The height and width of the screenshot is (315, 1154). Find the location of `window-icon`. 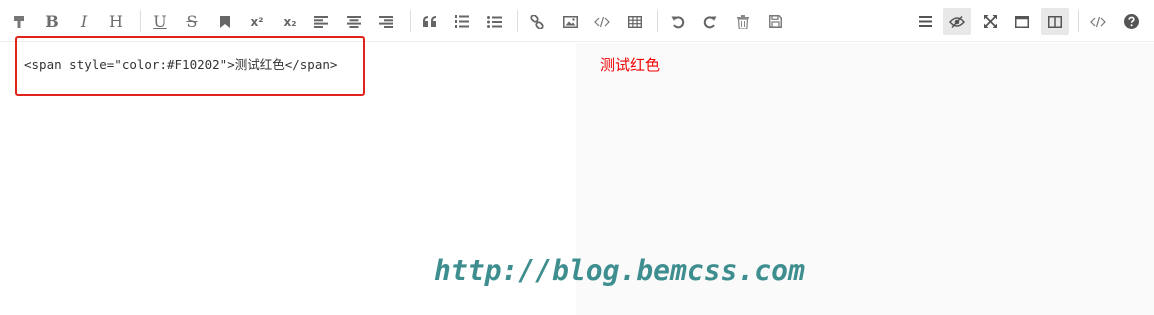

window-icon is located at coordinates (1022, 21).